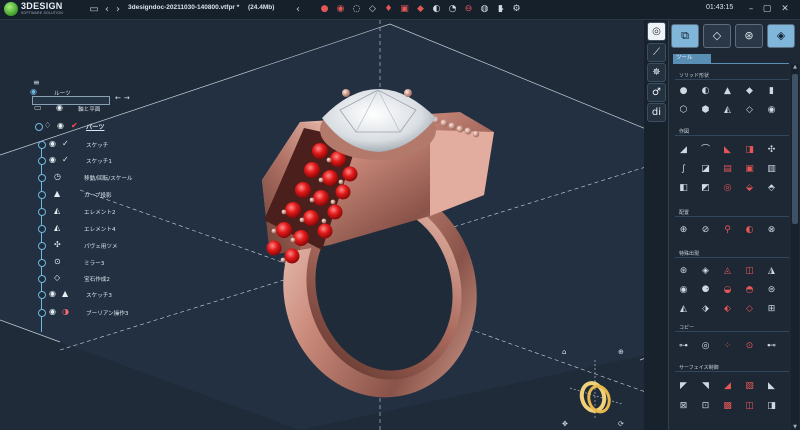 Image resolution: width=800 pixels, height=430 pixels. Describe the element at coordinates (727, 169) in the screenshot. I see `rail-icon: ▤` at that location.